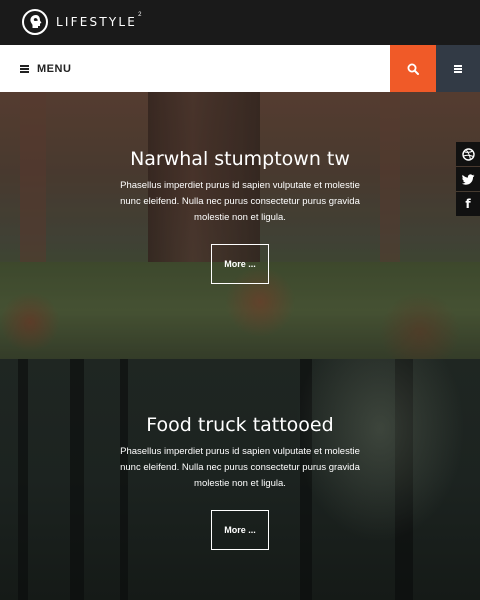  I want to click on social-links: f, so click(468, 179).